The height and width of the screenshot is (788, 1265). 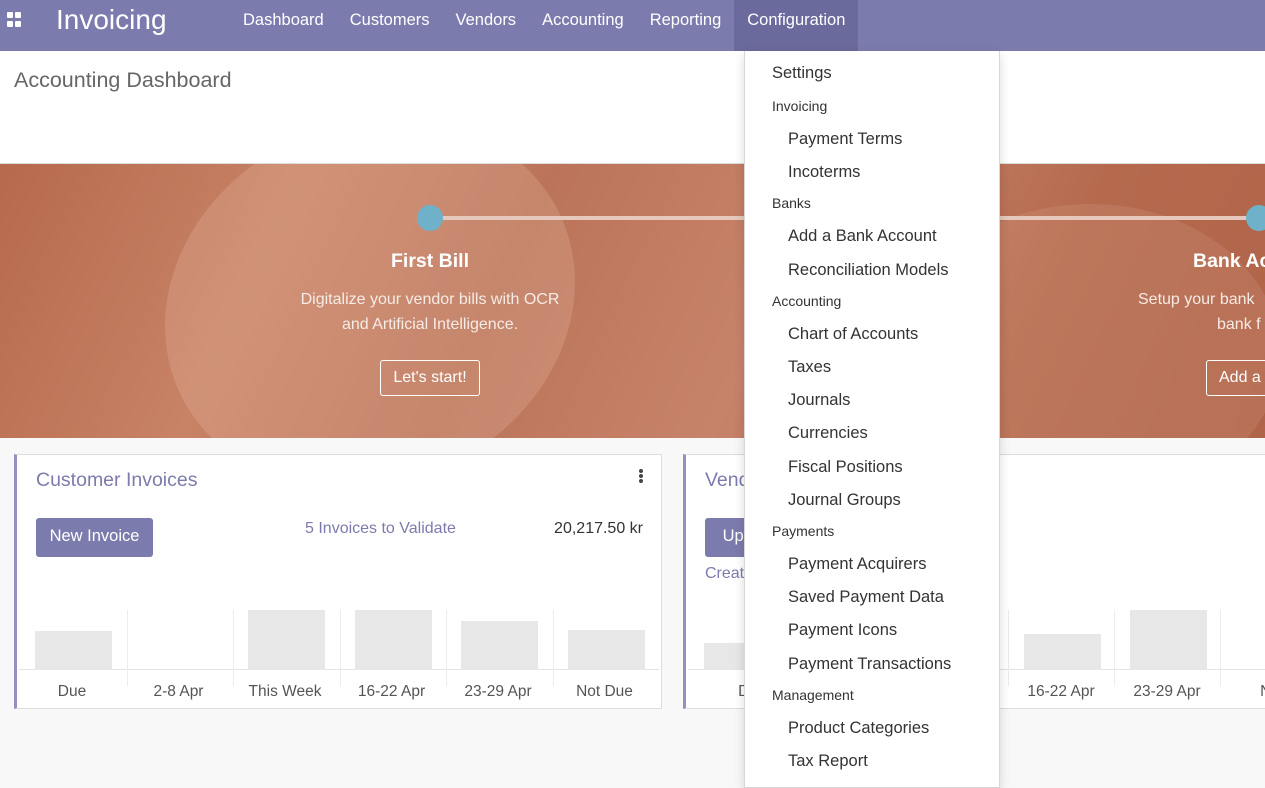 What do you see at coordinates (872, 467) in the screenshot?
I see `menu-item-fiscal-positions: Fiscal Positions` at bounding box center [872, 467].